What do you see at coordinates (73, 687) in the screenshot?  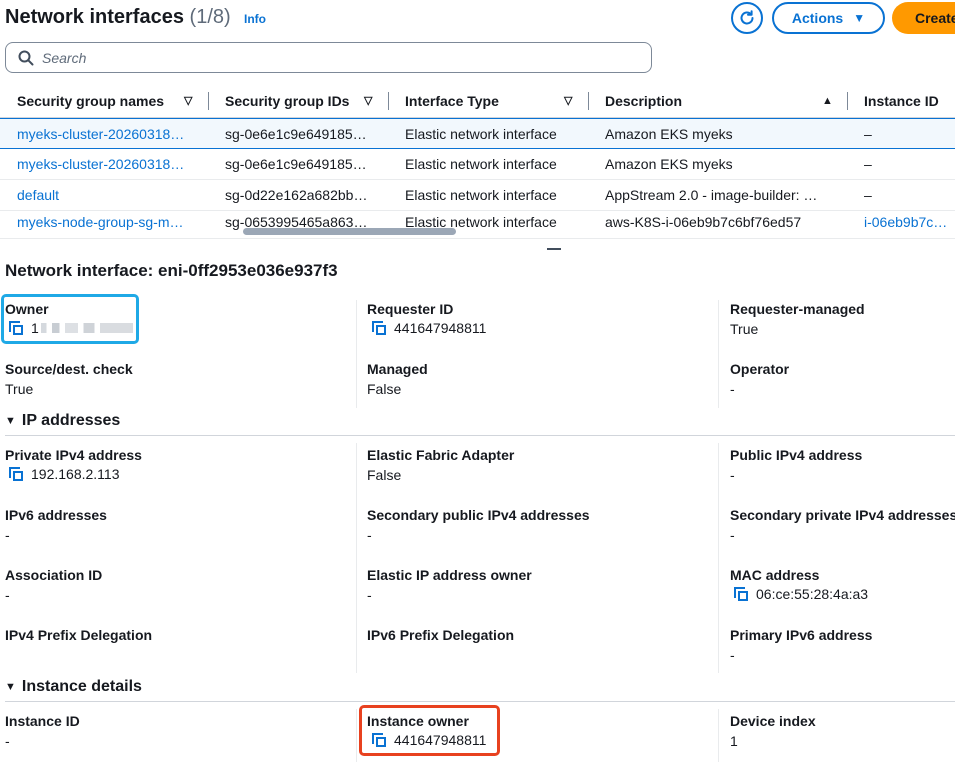 I see `instance-details-section-toggle: ▼ Instance details` at bounding box center [73, 687].